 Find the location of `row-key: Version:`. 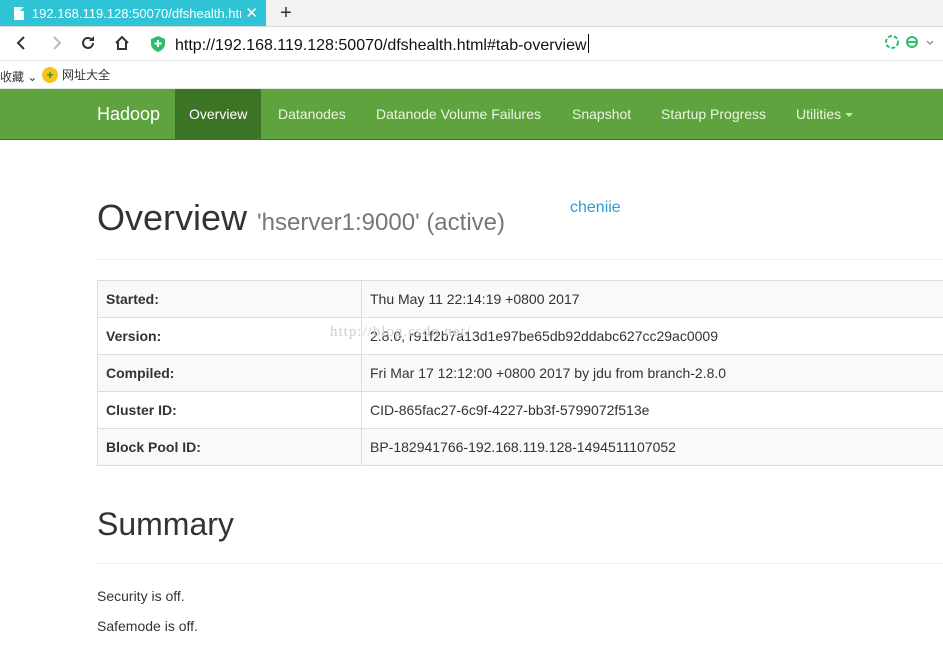

row-key: Version: is located at coordinates (229, 336).